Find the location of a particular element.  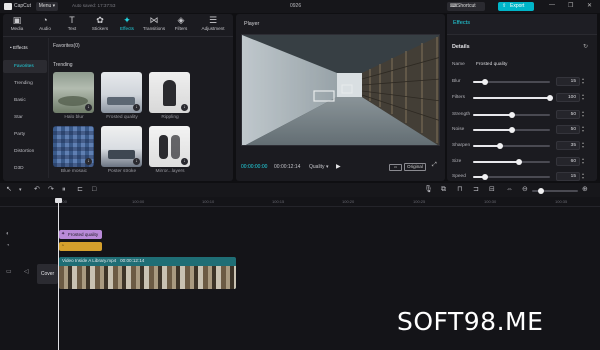

param-value-input: 100 is located at coordinates (568, 97).